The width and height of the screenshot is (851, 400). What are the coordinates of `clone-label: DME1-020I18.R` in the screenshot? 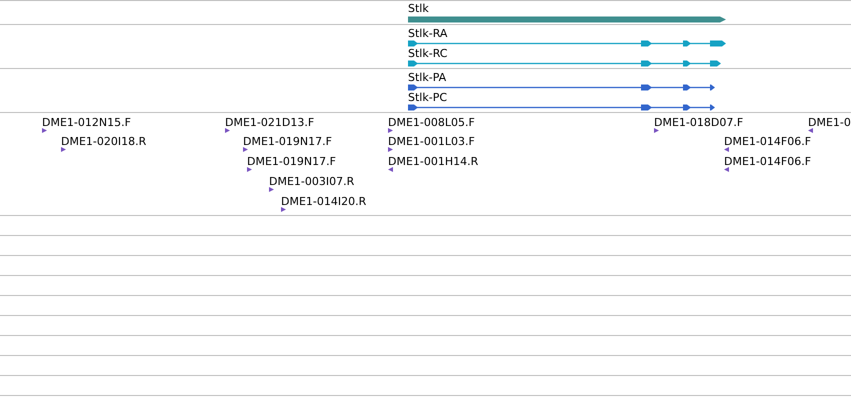 It's located at (103, 141).